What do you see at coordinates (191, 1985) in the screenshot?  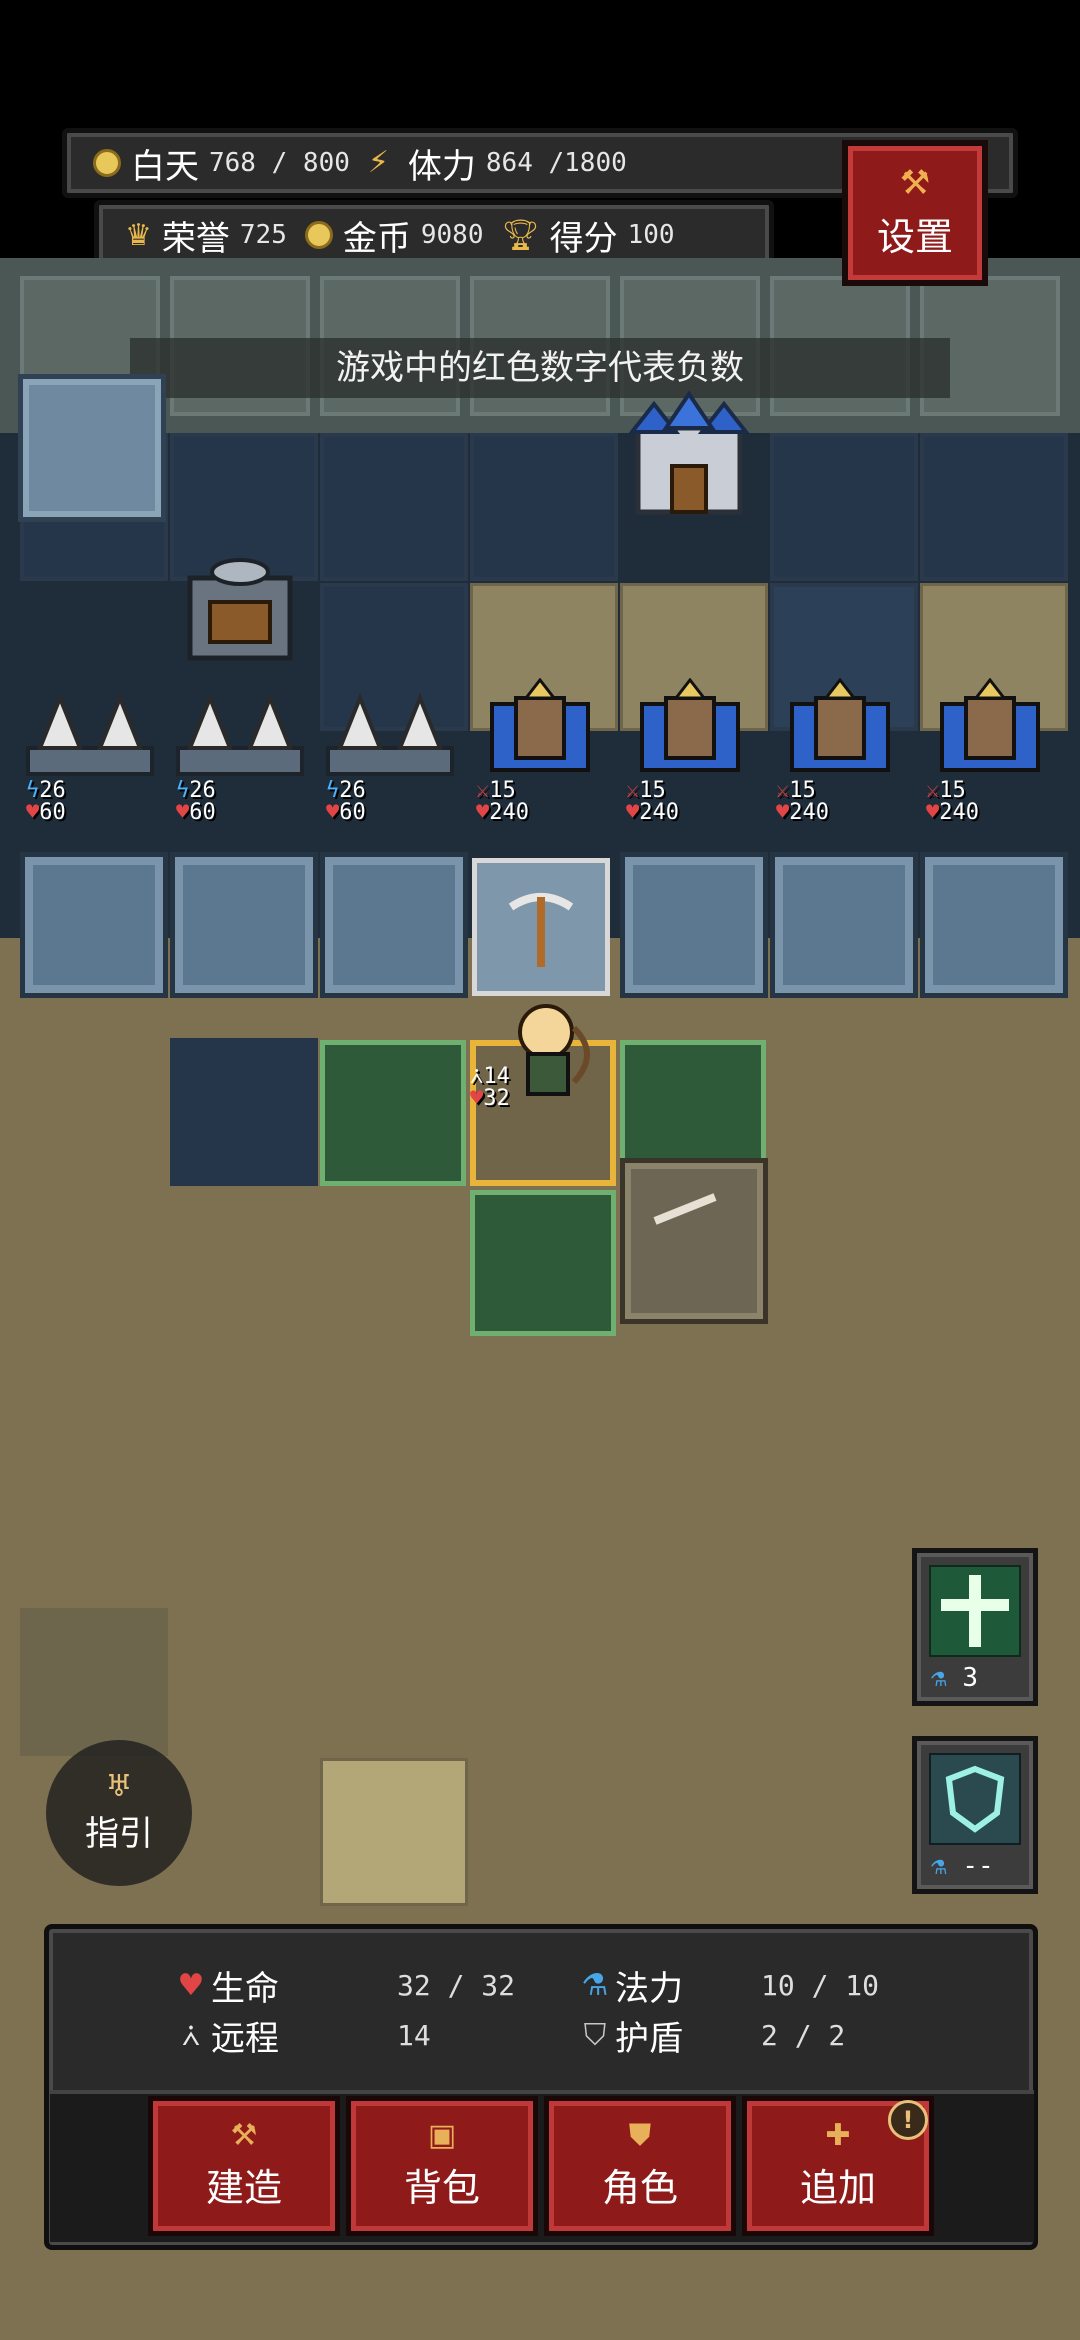 I see `heart-icon: ♥` at bounding box center [191, 1985].